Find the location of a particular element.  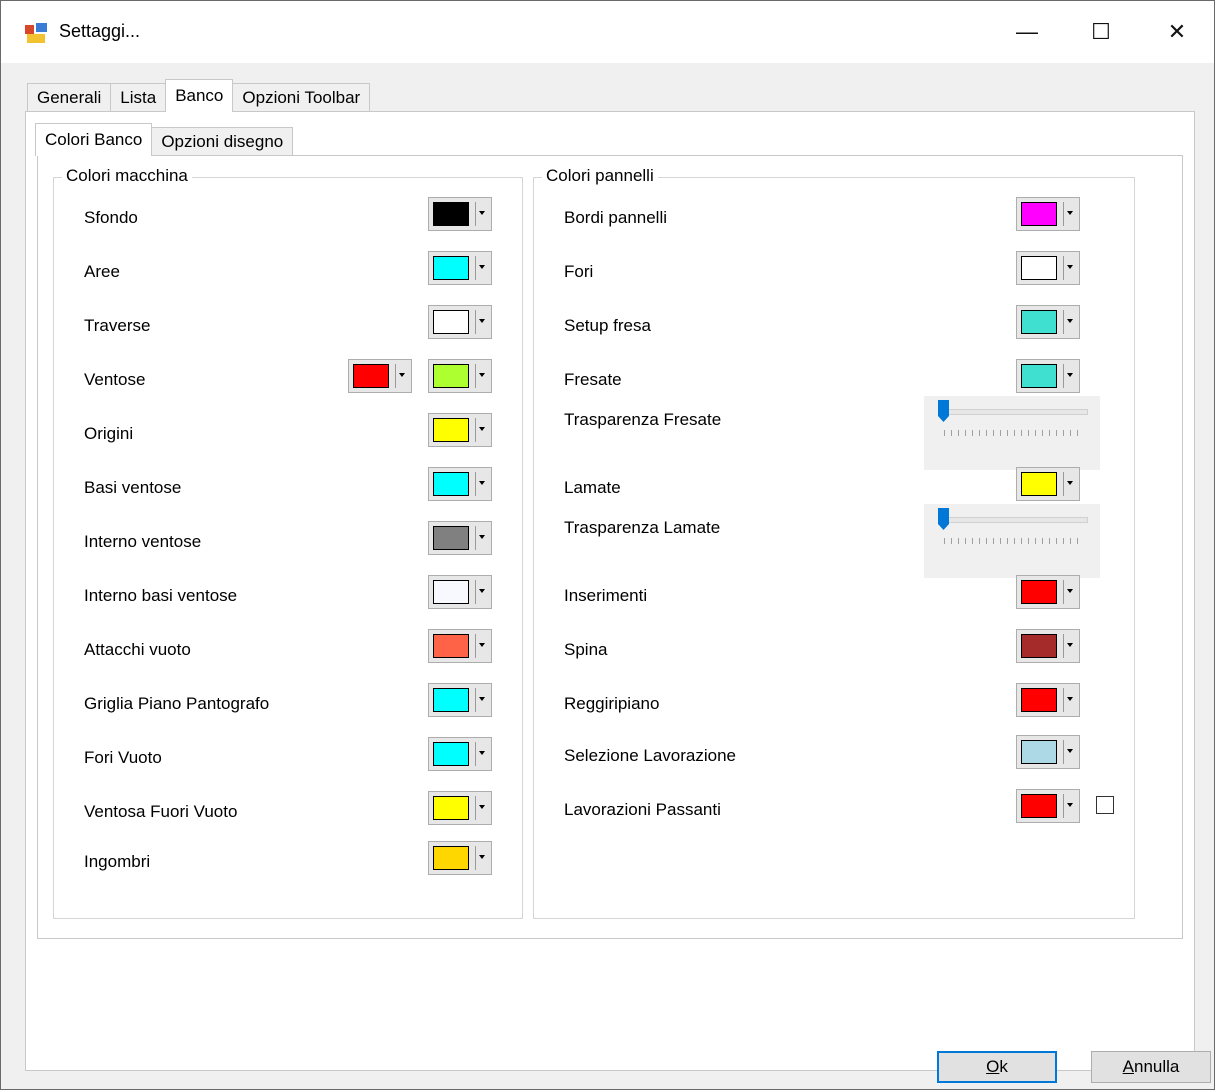

color-picker-fresate is located at coordinates (1048, 376).